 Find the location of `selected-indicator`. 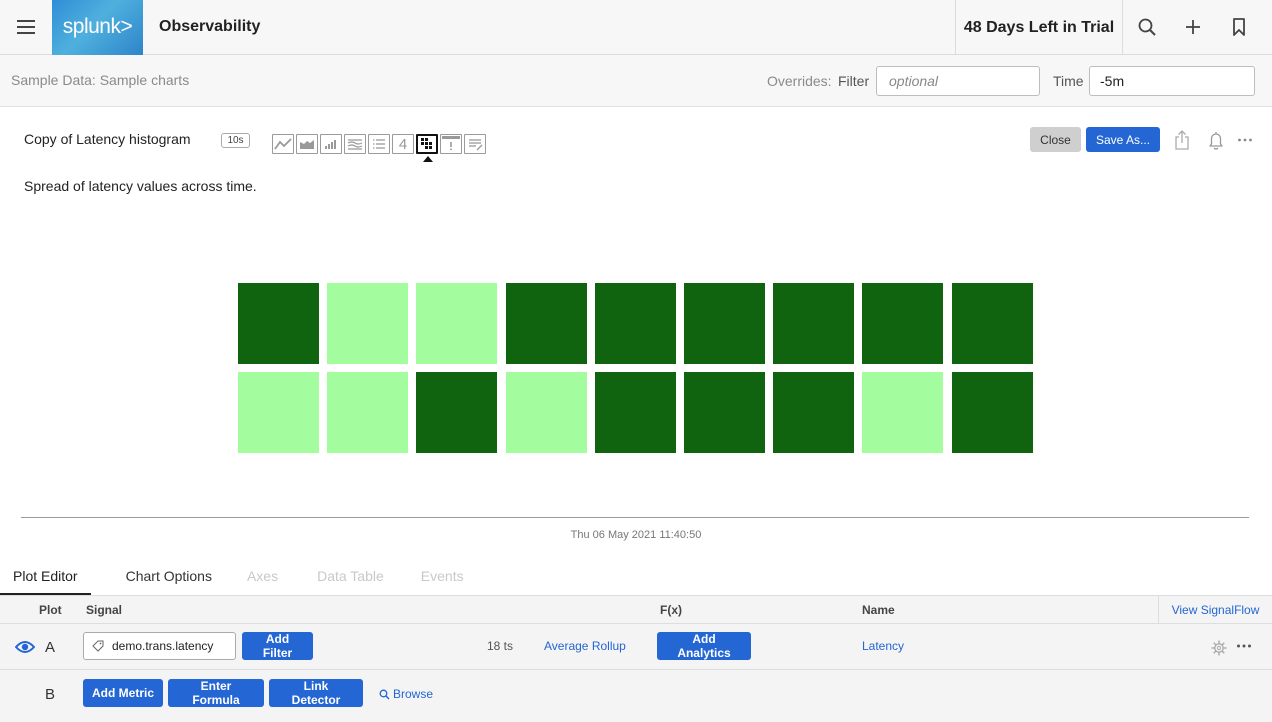

selected-indicator is located at coordinates (428, 159).